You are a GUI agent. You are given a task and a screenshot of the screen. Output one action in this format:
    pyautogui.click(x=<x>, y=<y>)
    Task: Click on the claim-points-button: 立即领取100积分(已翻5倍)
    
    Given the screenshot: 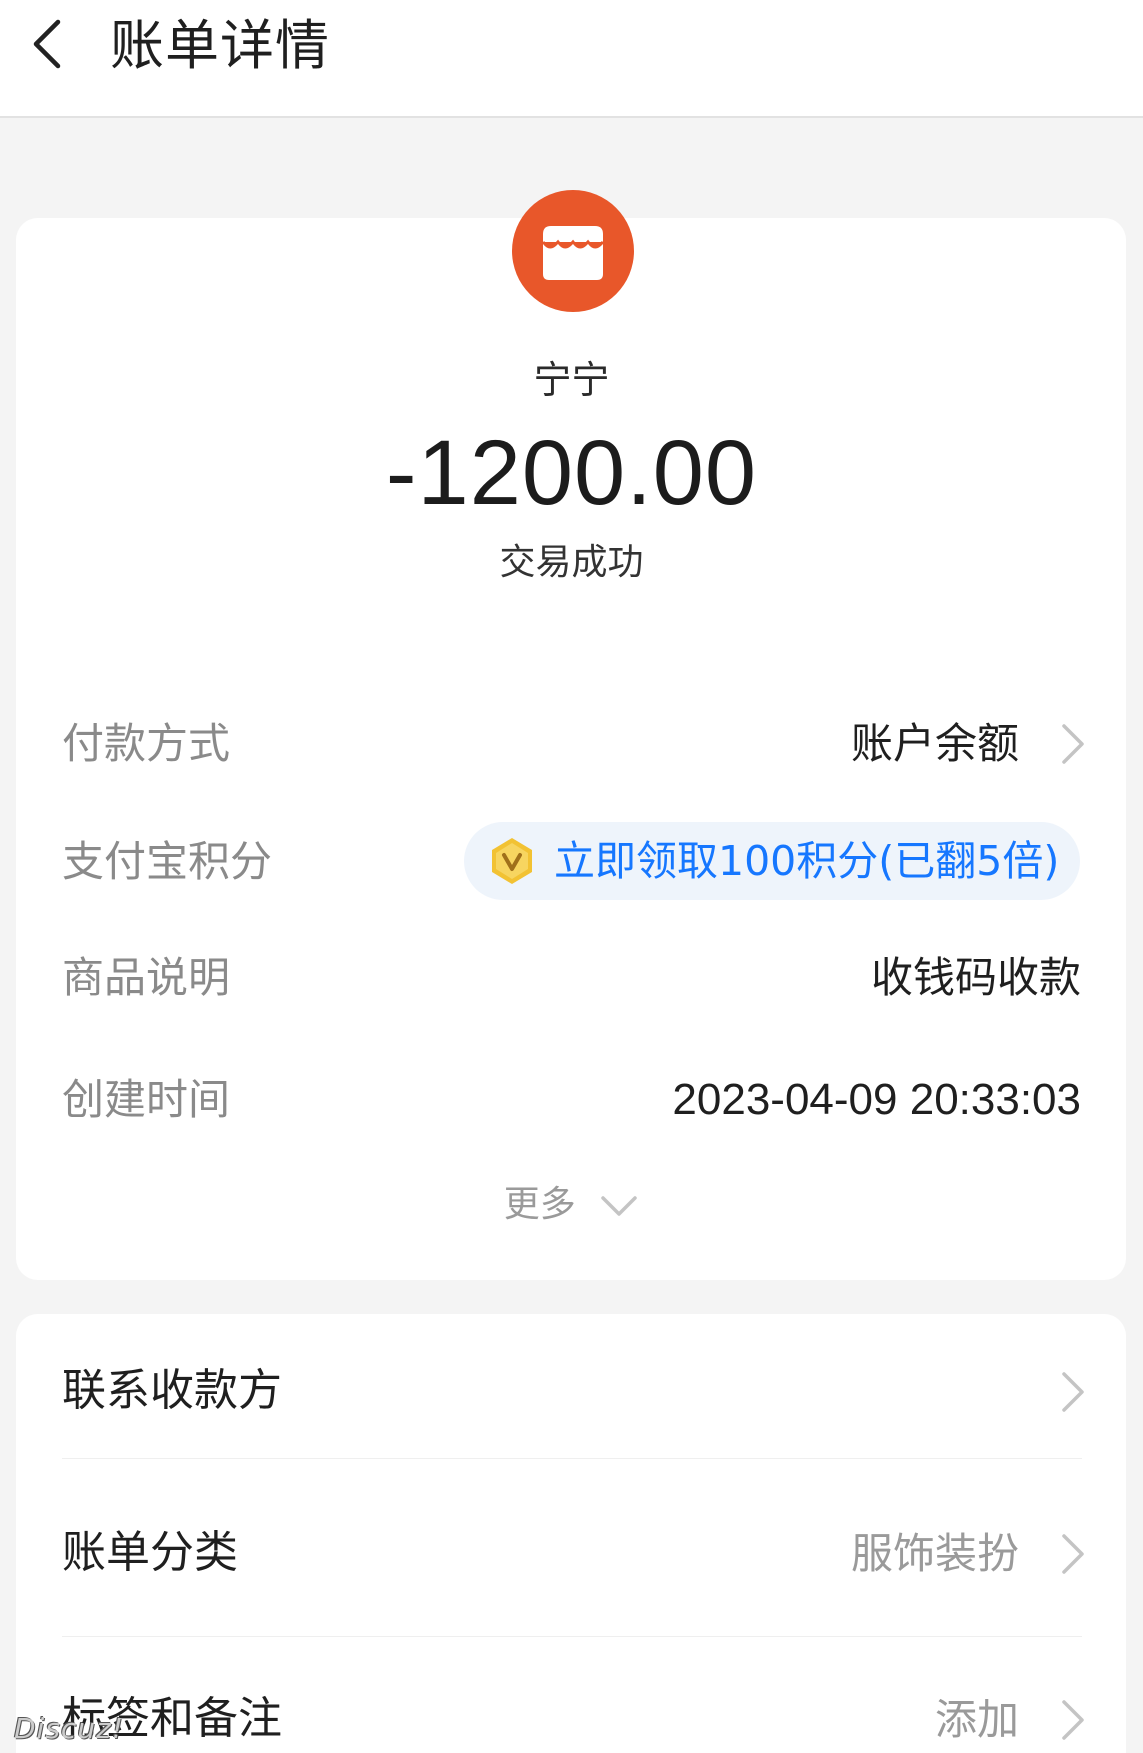 What is the action you would take?
    pyautogui.click(x=772, y=861)
    